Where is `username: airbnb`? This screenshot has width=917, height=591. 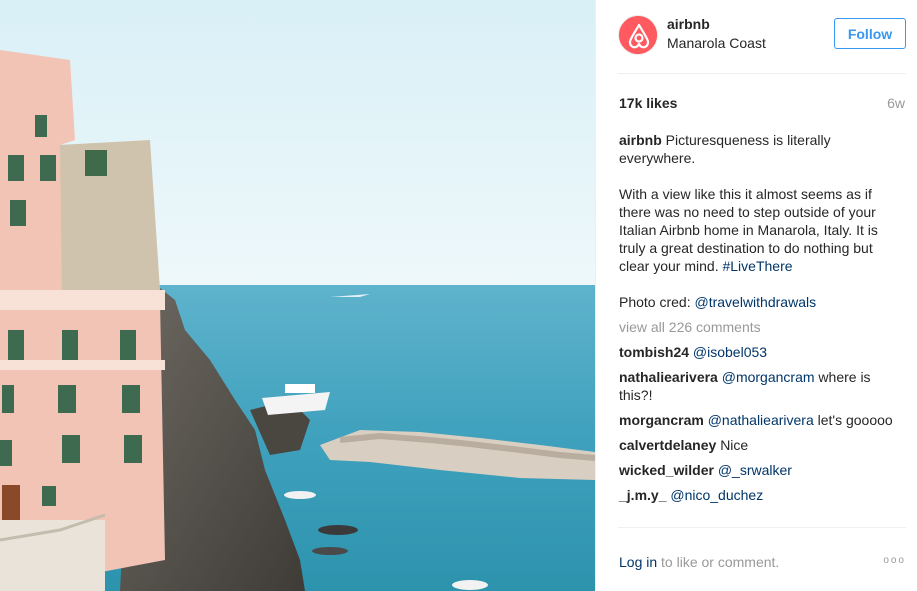
username: airbnb is located at coordinates (688, 24).